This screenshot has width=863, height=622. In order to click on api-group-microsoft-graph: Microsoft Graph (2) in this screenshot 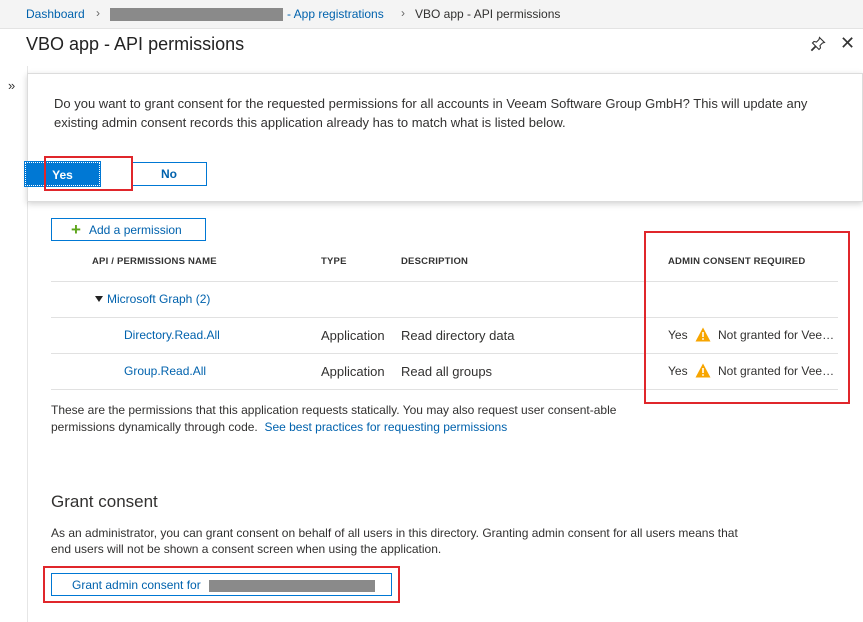, I will do `click(152, 299)`.